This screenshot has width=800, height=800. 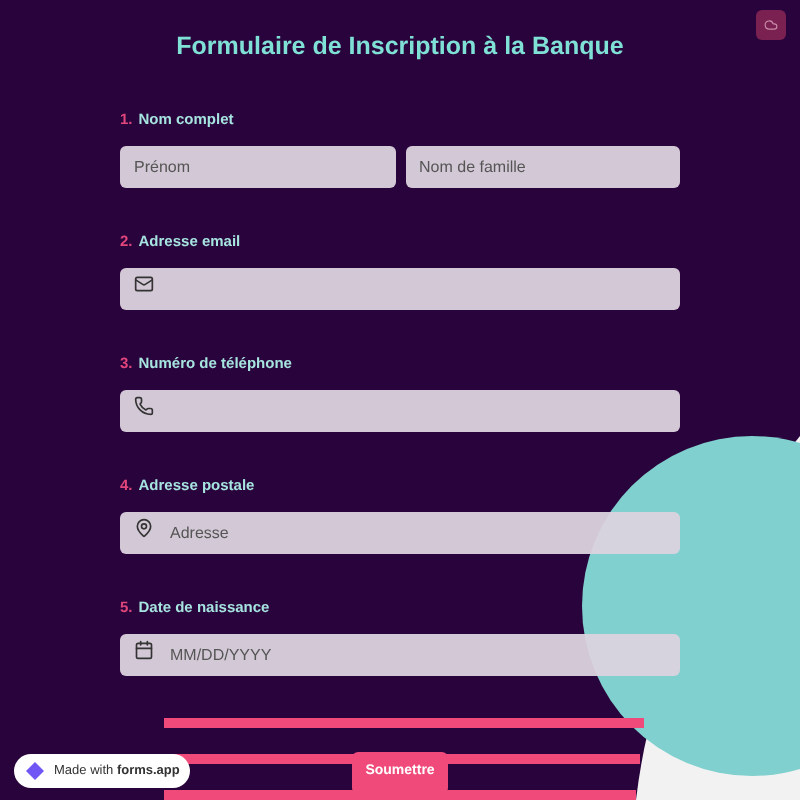 What do you see at coordinates (144, 649) in the screenshot?
I see `calendar-icon` at bounding box center [144, 649].